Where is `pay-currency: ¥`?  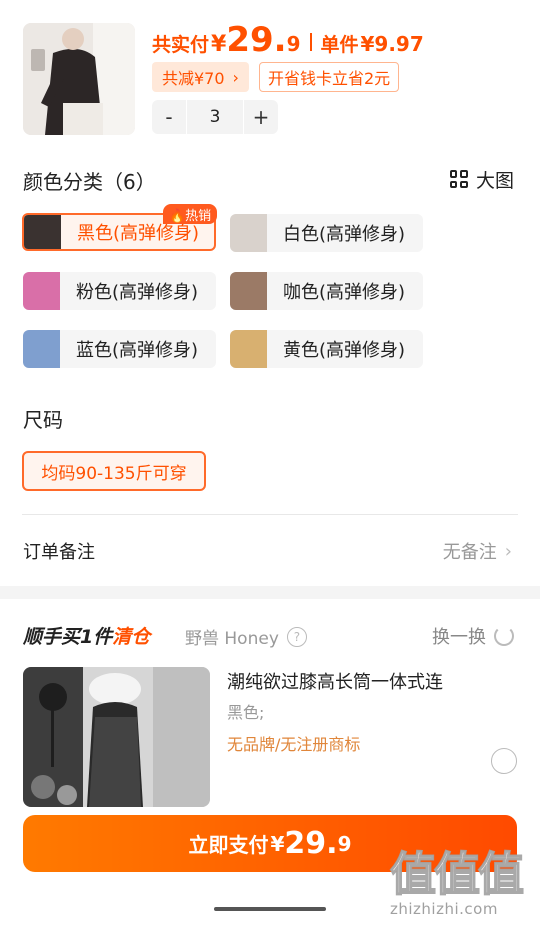 pay-currency: ¥ is located at coordinates (277, 843).